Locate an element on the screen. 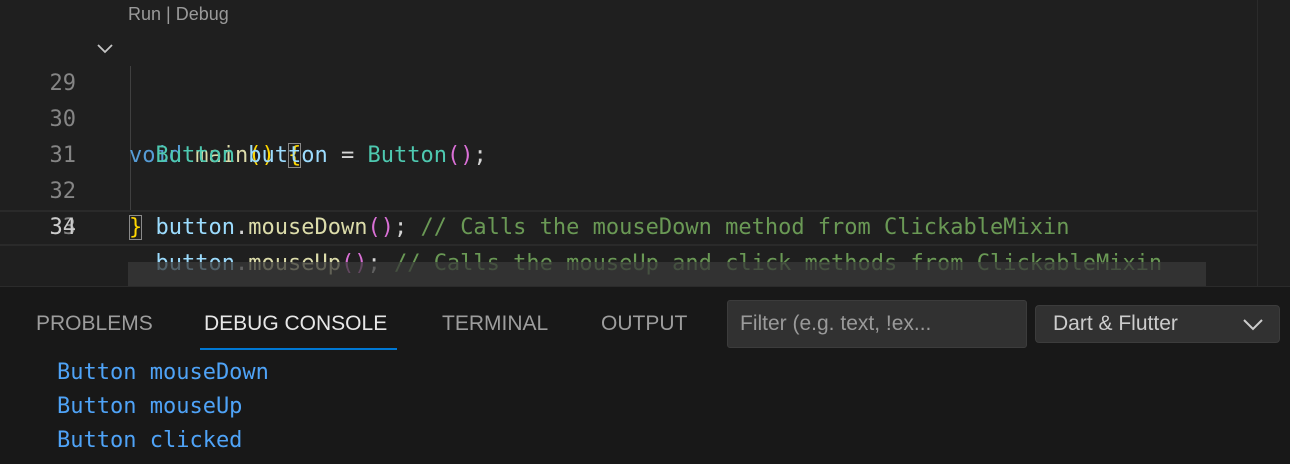 This screenshot has width=1290, height=464. console-output-line: Button clicked is located at coordinates (150, 440).